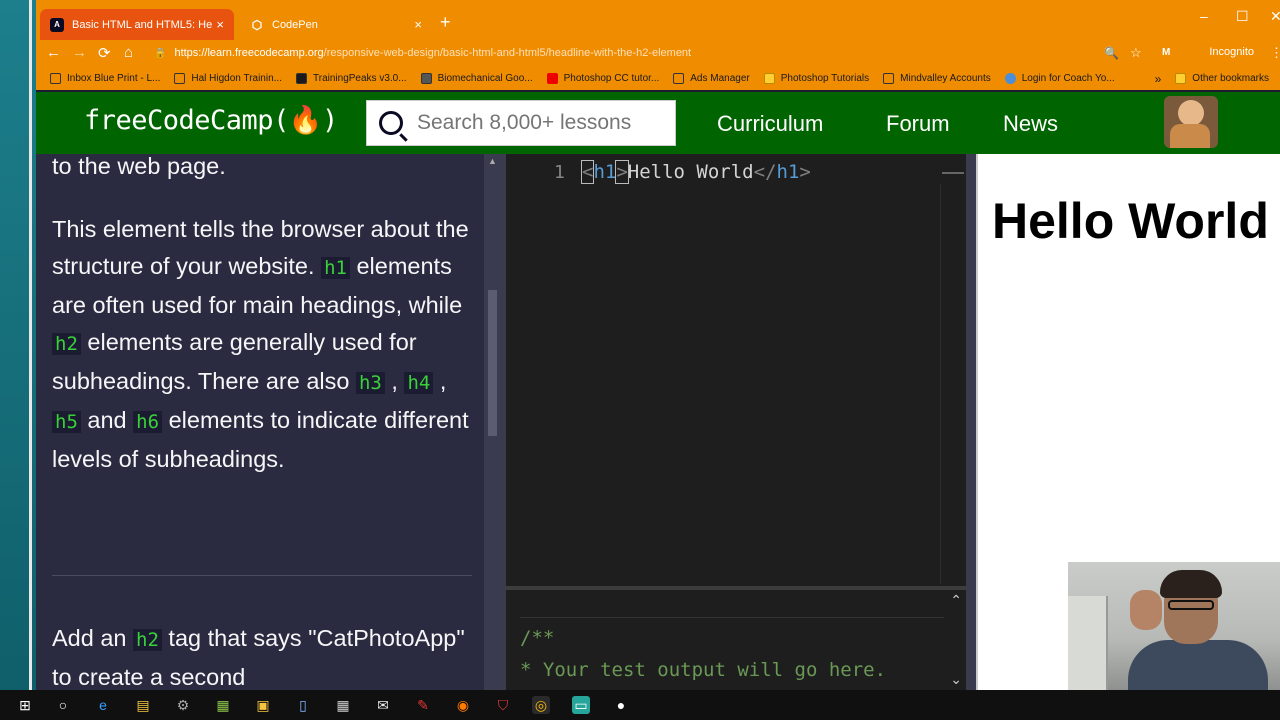 Image resolution: width=1280 pixels, height=720 pixels. Describe the element at coordinates (1111, 53) in the screenshot. I see `zoom-icon: 🔍` at that location.